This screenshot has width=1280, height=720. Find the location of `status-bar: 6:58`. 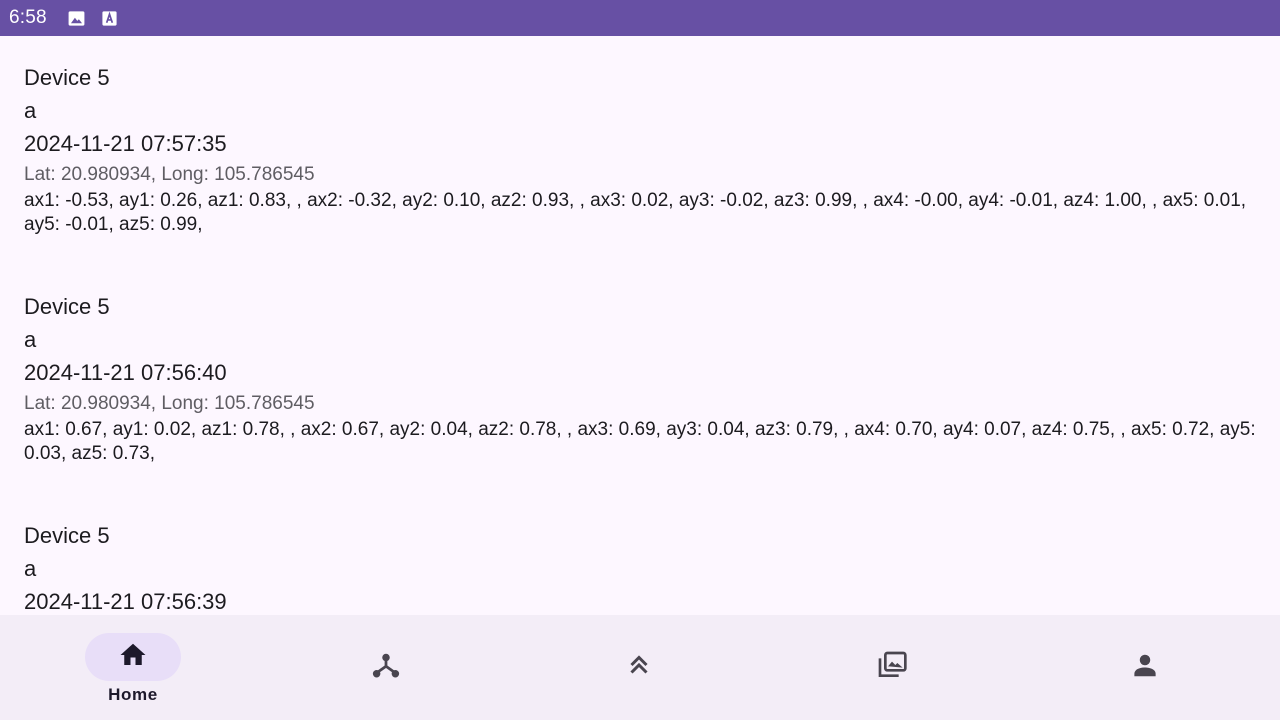

status-bar: 6:58 is located at coordinates (640, 18).